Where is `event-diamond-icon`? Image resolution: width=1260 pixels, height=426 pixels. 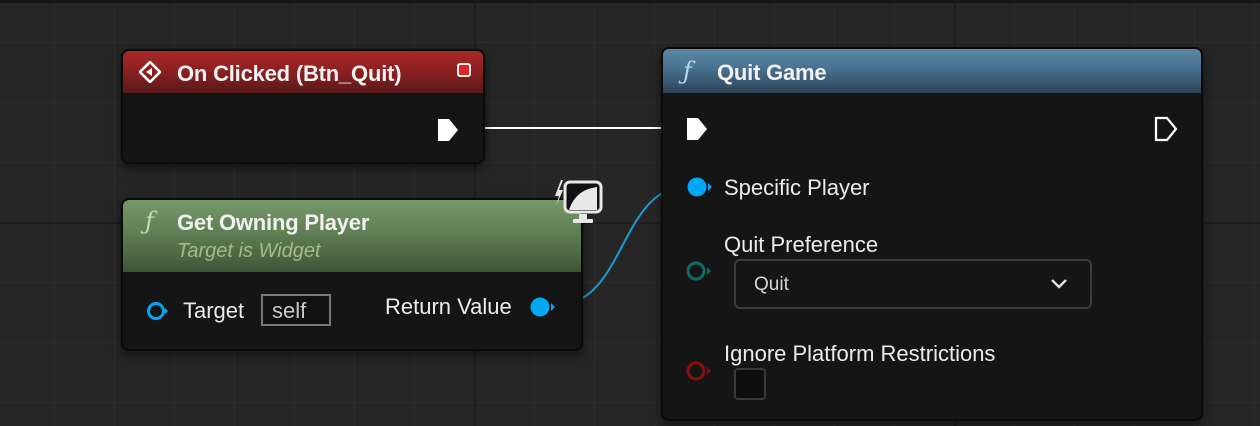
event-diamond-icon is located at coordinates (150, 72).